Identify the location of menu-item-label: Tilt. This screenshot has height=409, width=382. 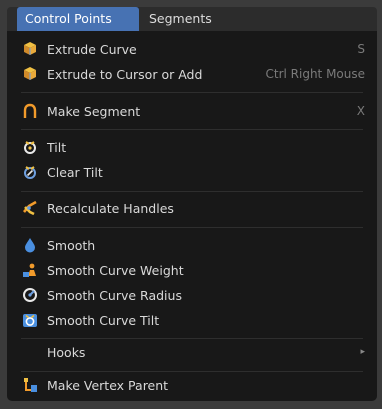
(57, 147).